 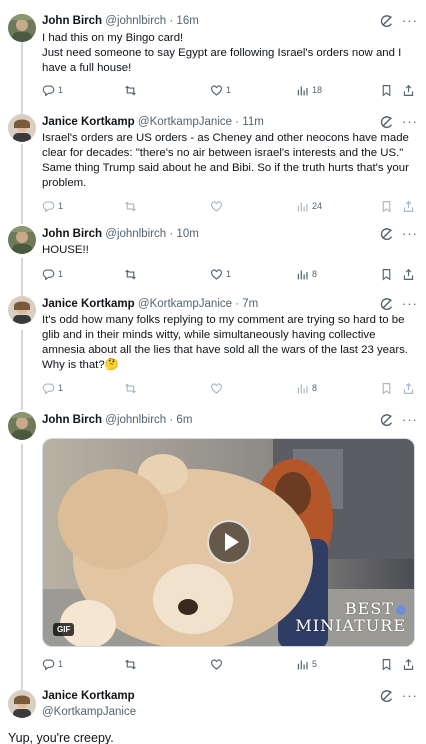 I want to click on views-button: 24, so click(x=309, y=206).